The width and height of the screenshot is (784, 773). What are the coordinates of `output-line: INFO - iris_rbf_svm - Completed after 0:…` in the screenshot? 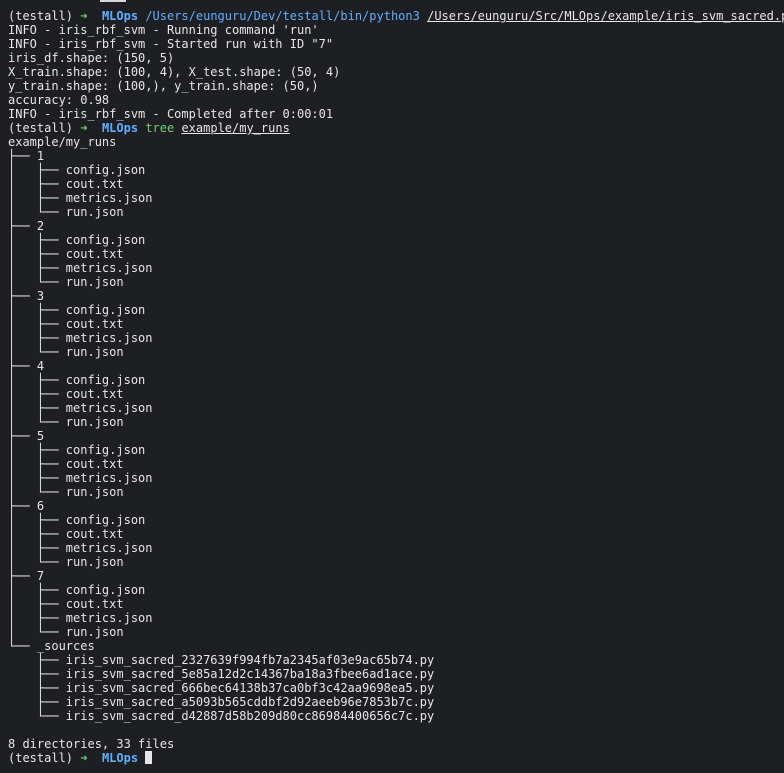 It's located at (171, 114).